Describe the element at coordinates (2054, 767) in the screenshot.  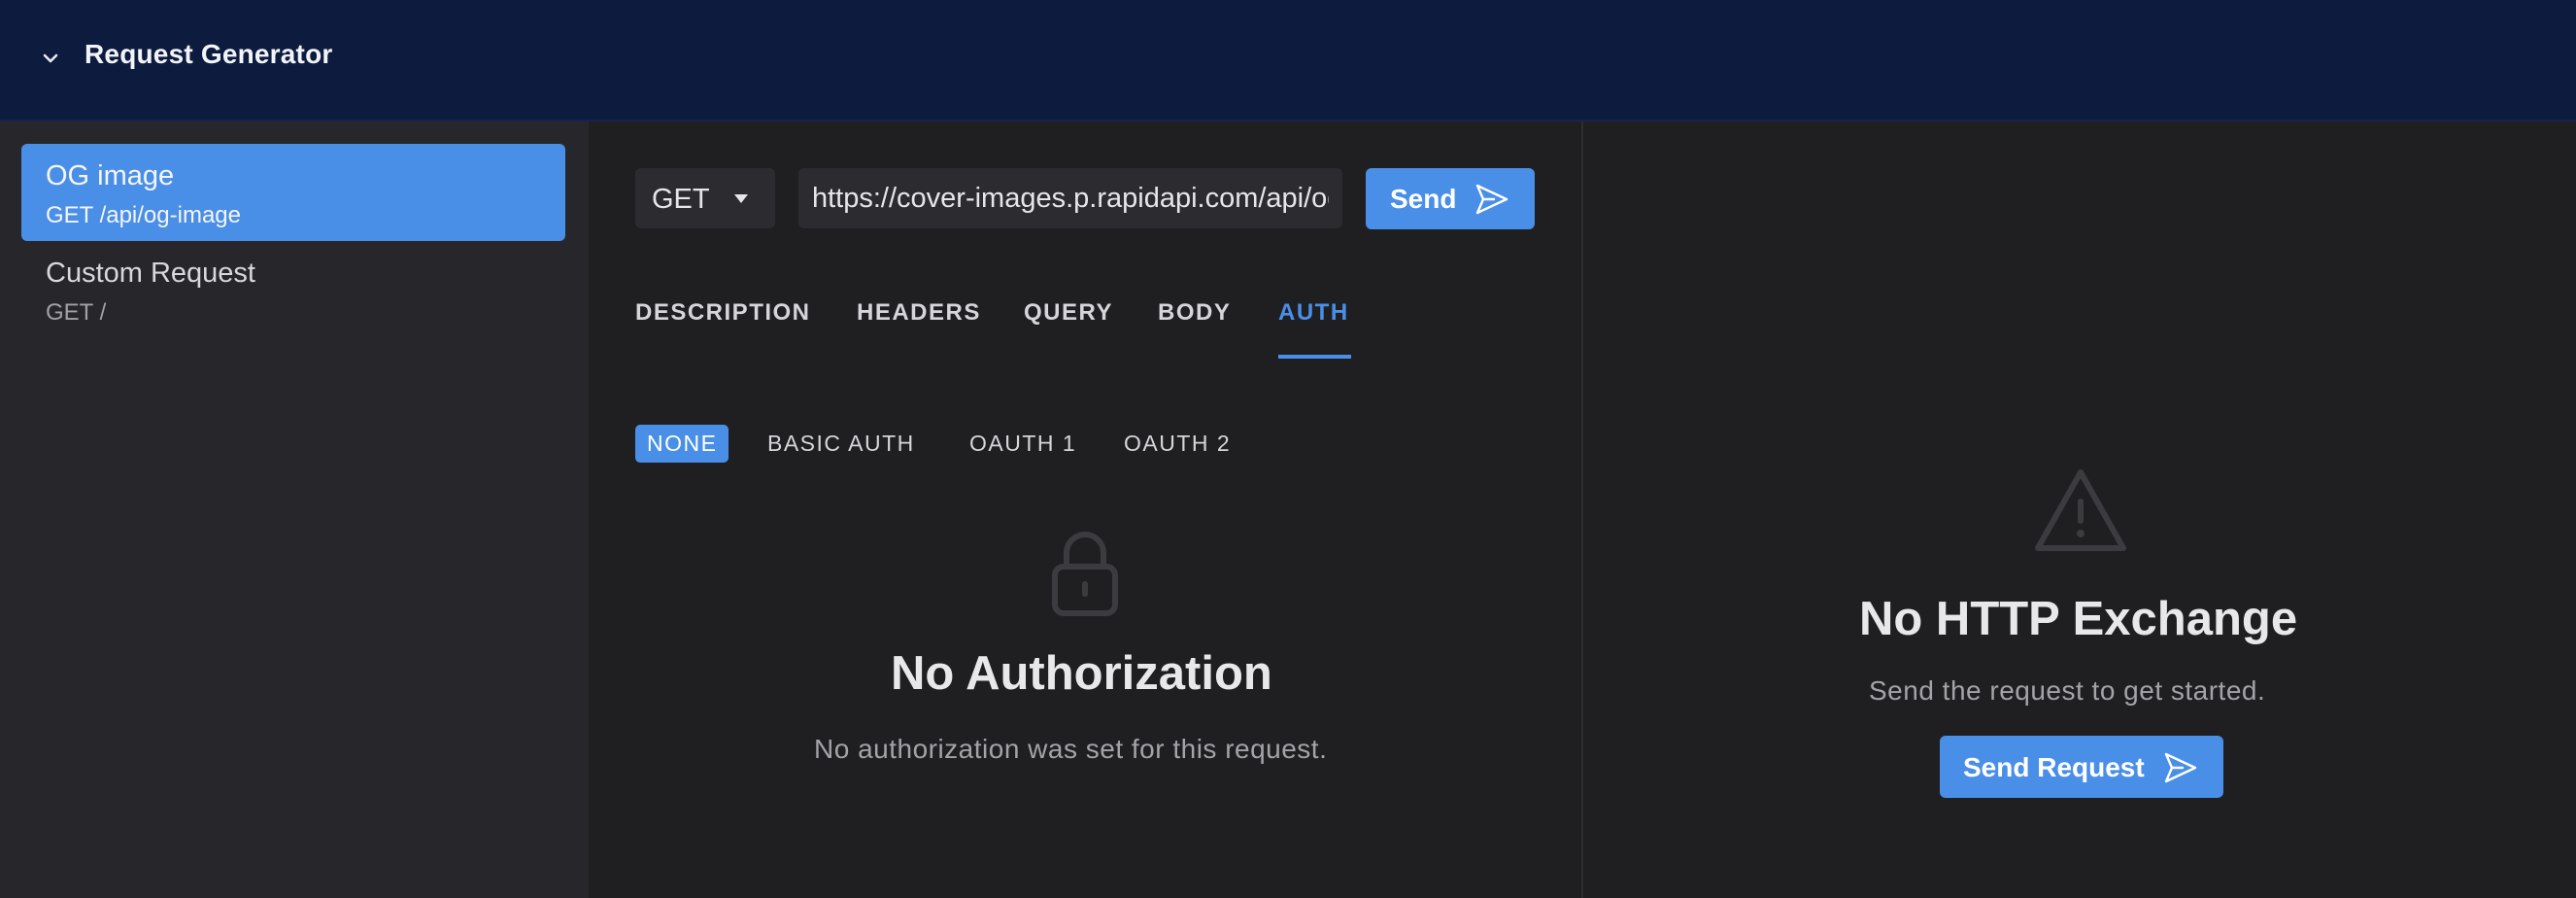
I see `send-request-label: Send Request` at that location.